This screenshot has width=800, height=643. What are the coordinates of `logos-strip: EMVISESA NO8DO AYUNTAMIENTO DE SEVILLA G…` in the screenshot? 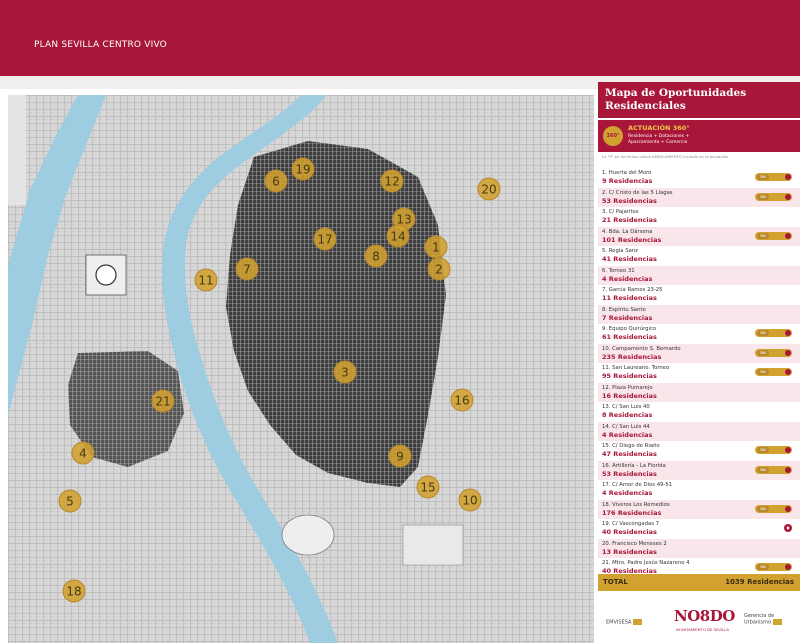 It's located at (699, 623).